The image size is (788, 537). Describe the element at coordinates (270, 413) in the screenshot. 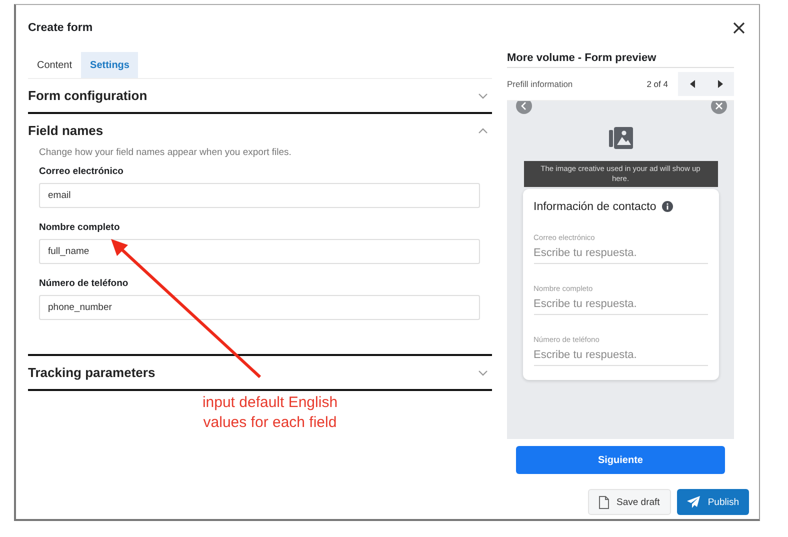

I see `annotation-text: input default English values for each field` at that location.